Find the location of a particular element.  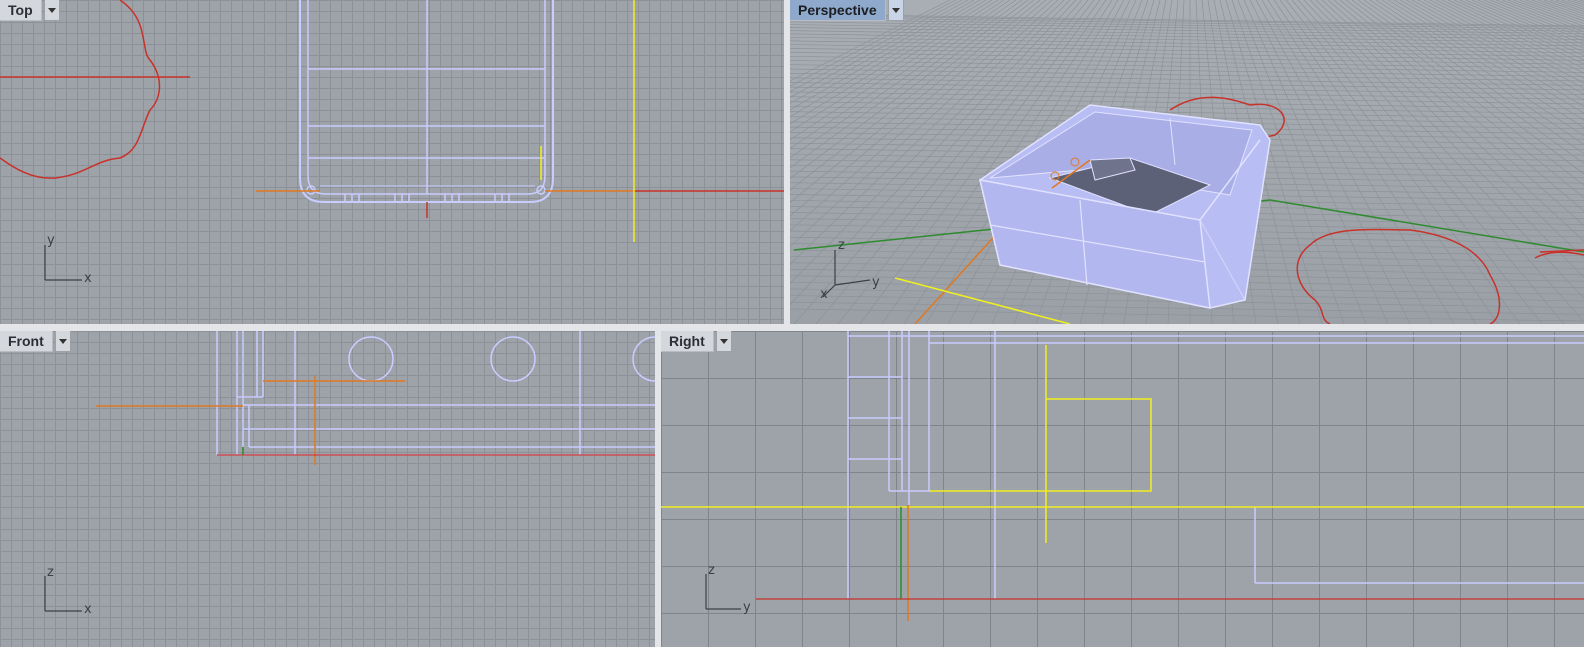

viewport-label-front: Front is located at coordinates (35, 341).